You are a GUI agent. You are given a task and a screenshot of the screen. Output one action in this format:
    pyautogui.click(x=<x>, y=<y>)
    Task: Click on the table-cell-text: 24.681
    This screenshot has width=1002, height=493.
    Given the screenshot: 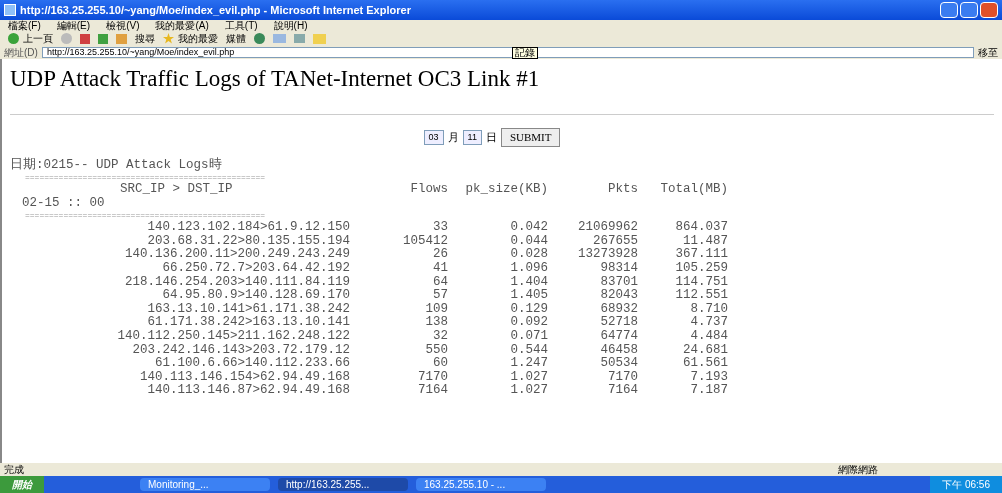 What is the action you would take?
    pyautogui.click(x=705, y=350)
    